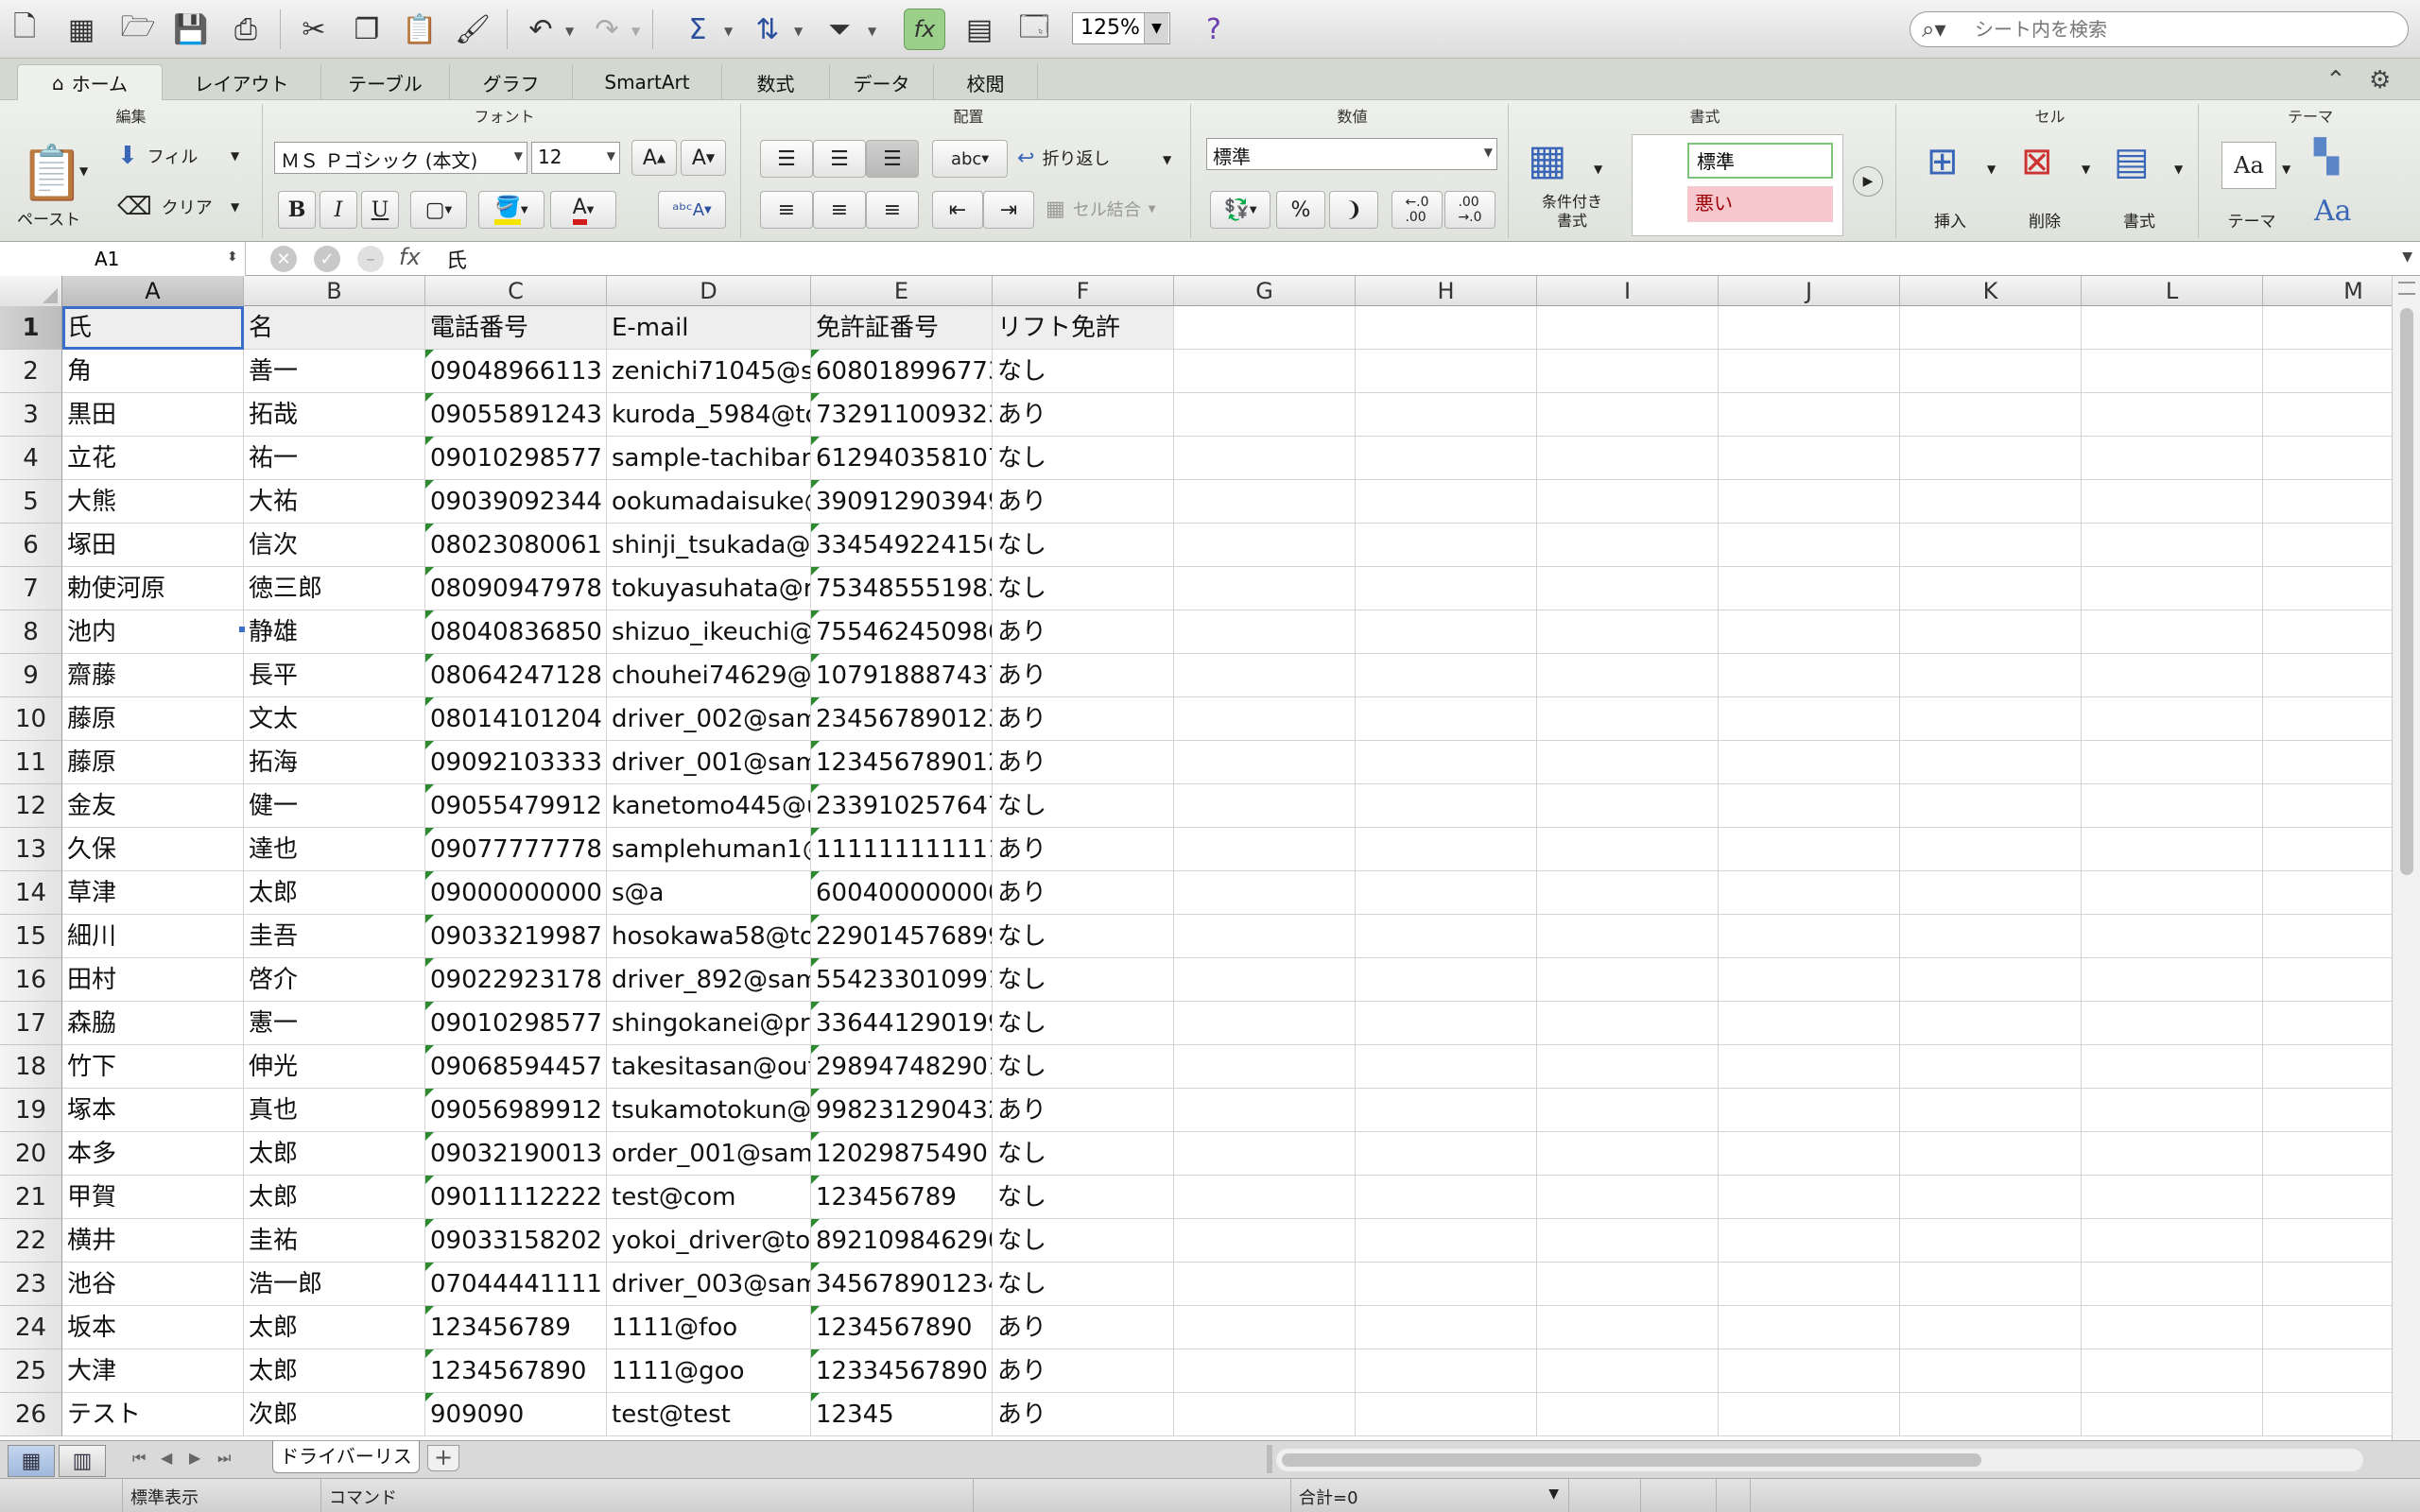 The width and height of the screenshot is (2420, 1512). Describe the element at coordinates (1628, 415) in the screenshot. I see `cell-i3` at that location.